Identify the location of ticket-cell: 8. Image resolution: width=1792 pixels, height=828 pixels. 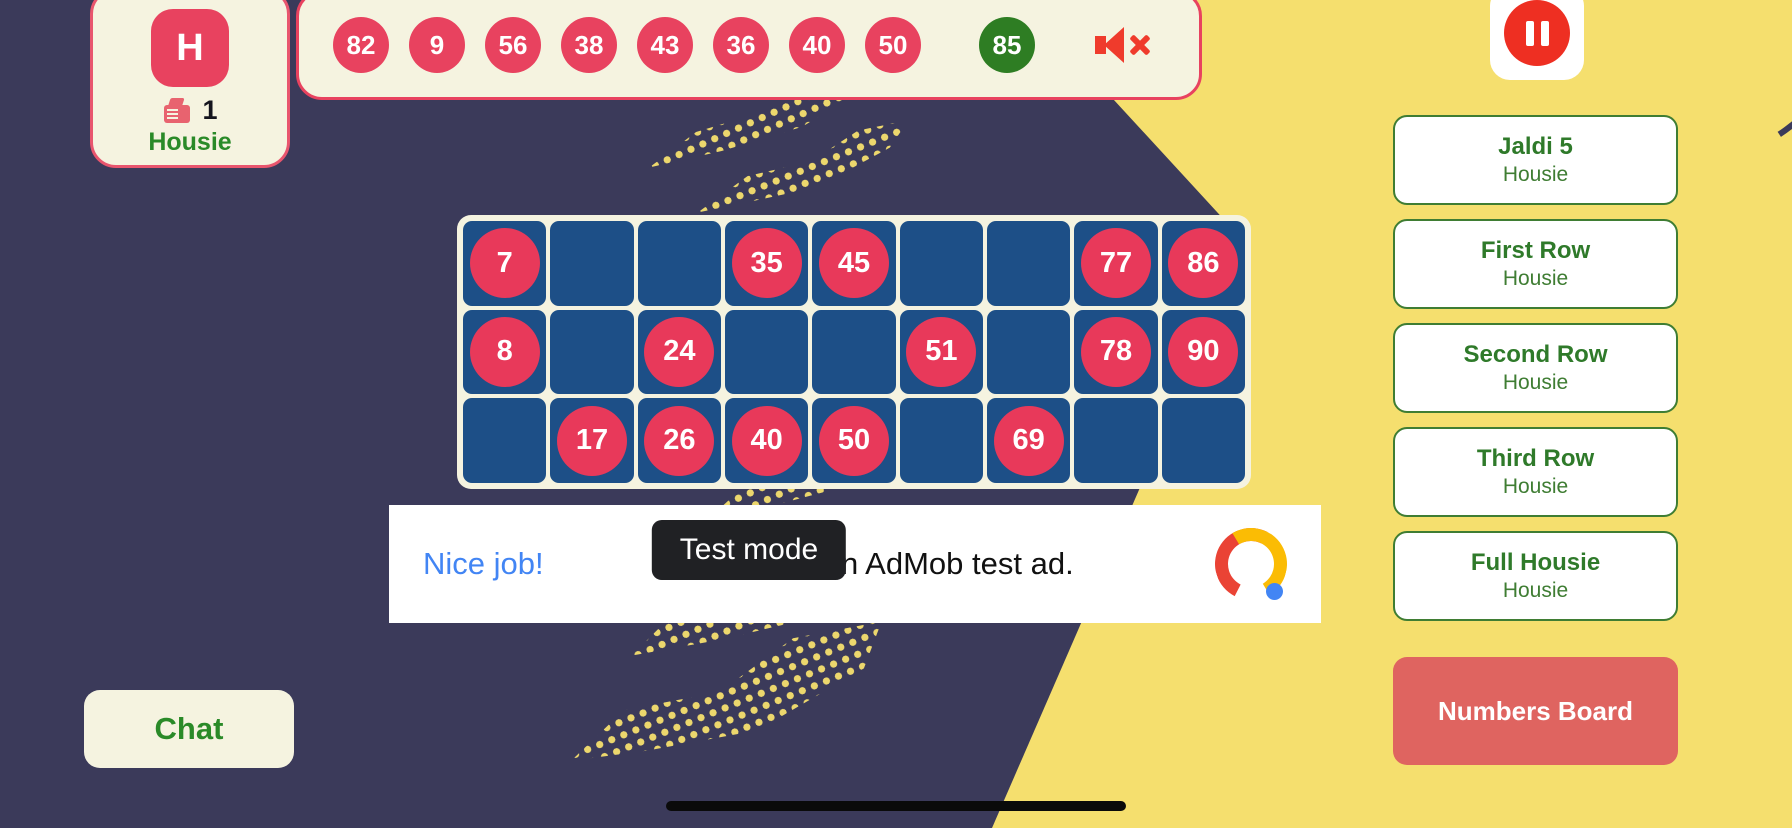
(505, 352).